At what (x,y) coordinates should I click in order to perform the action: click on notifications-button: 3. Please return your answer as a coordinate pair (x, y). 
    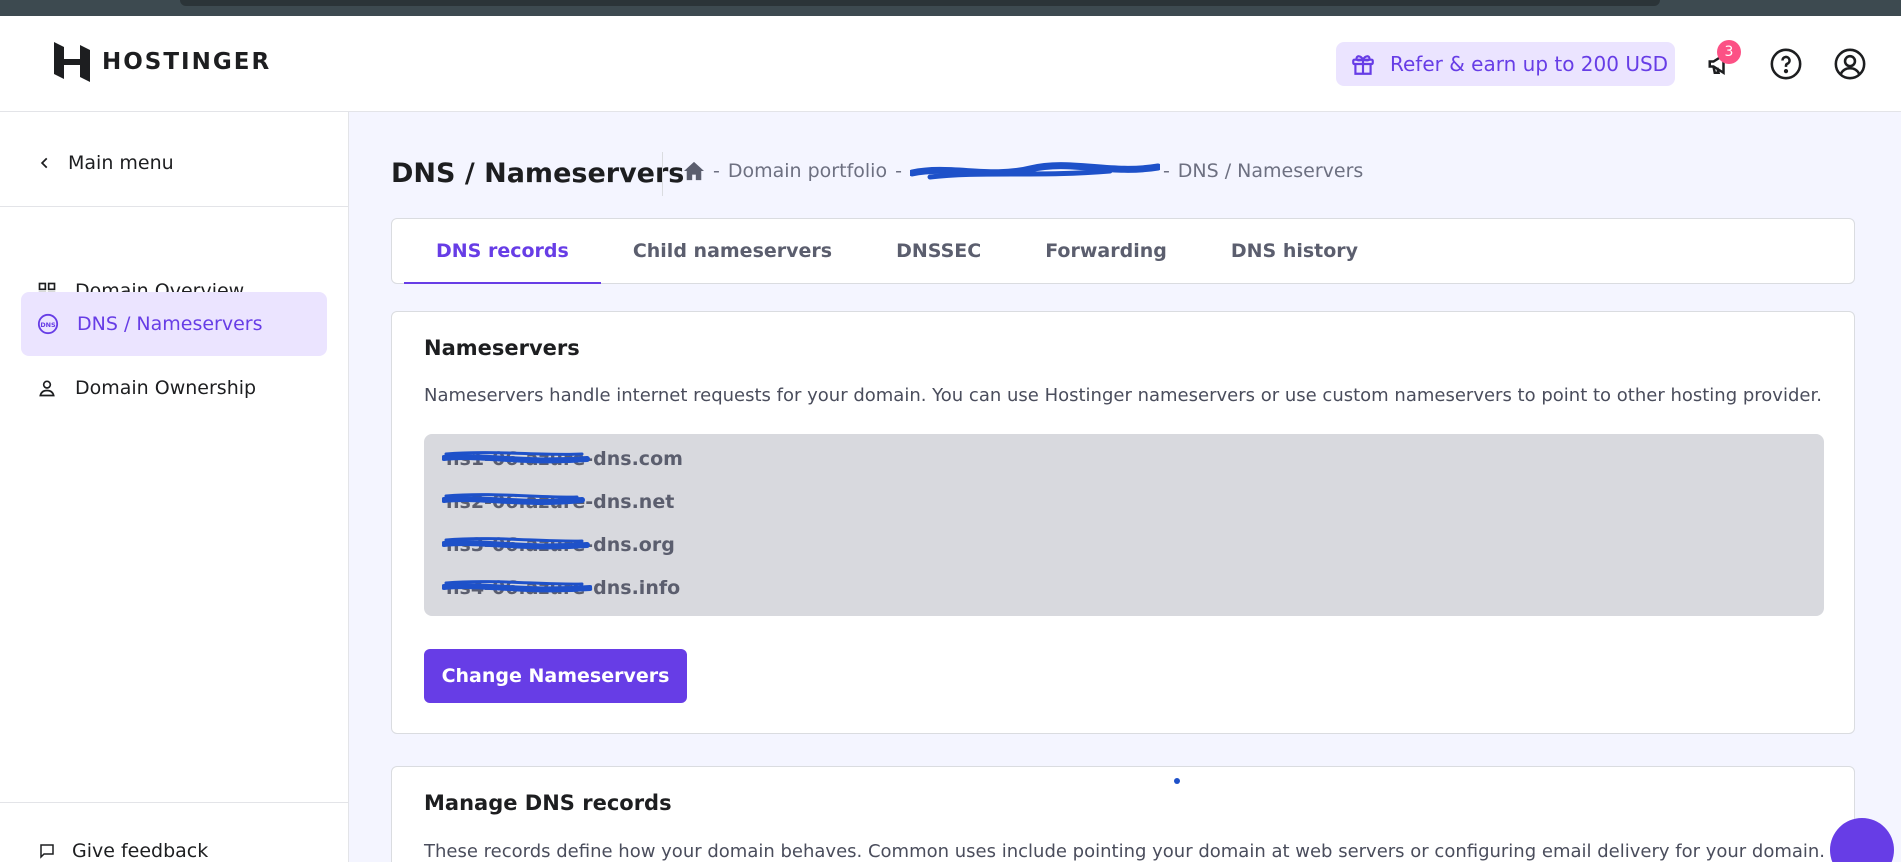
    Looking at the image, I should click on (1722, 61).